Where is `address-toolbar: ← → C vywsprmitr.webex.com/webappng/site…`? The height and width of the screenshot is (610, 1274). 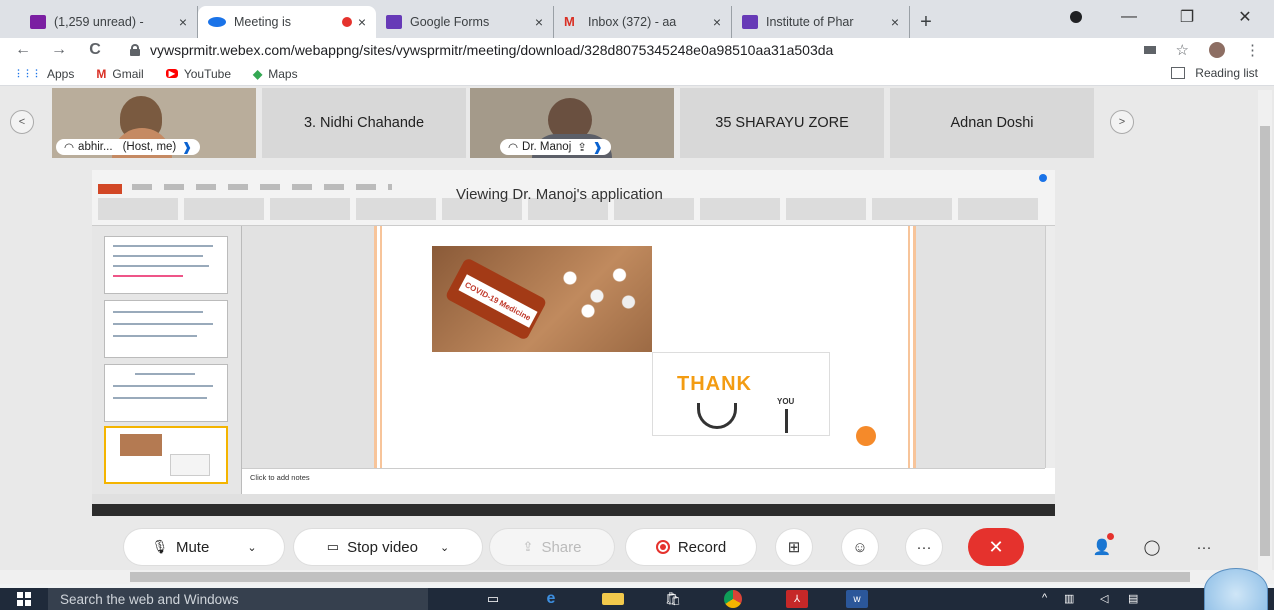 address-toolbar: ← → C vywsprmitr.webex.com/webappng/site… is located at coordinates (637, 50).